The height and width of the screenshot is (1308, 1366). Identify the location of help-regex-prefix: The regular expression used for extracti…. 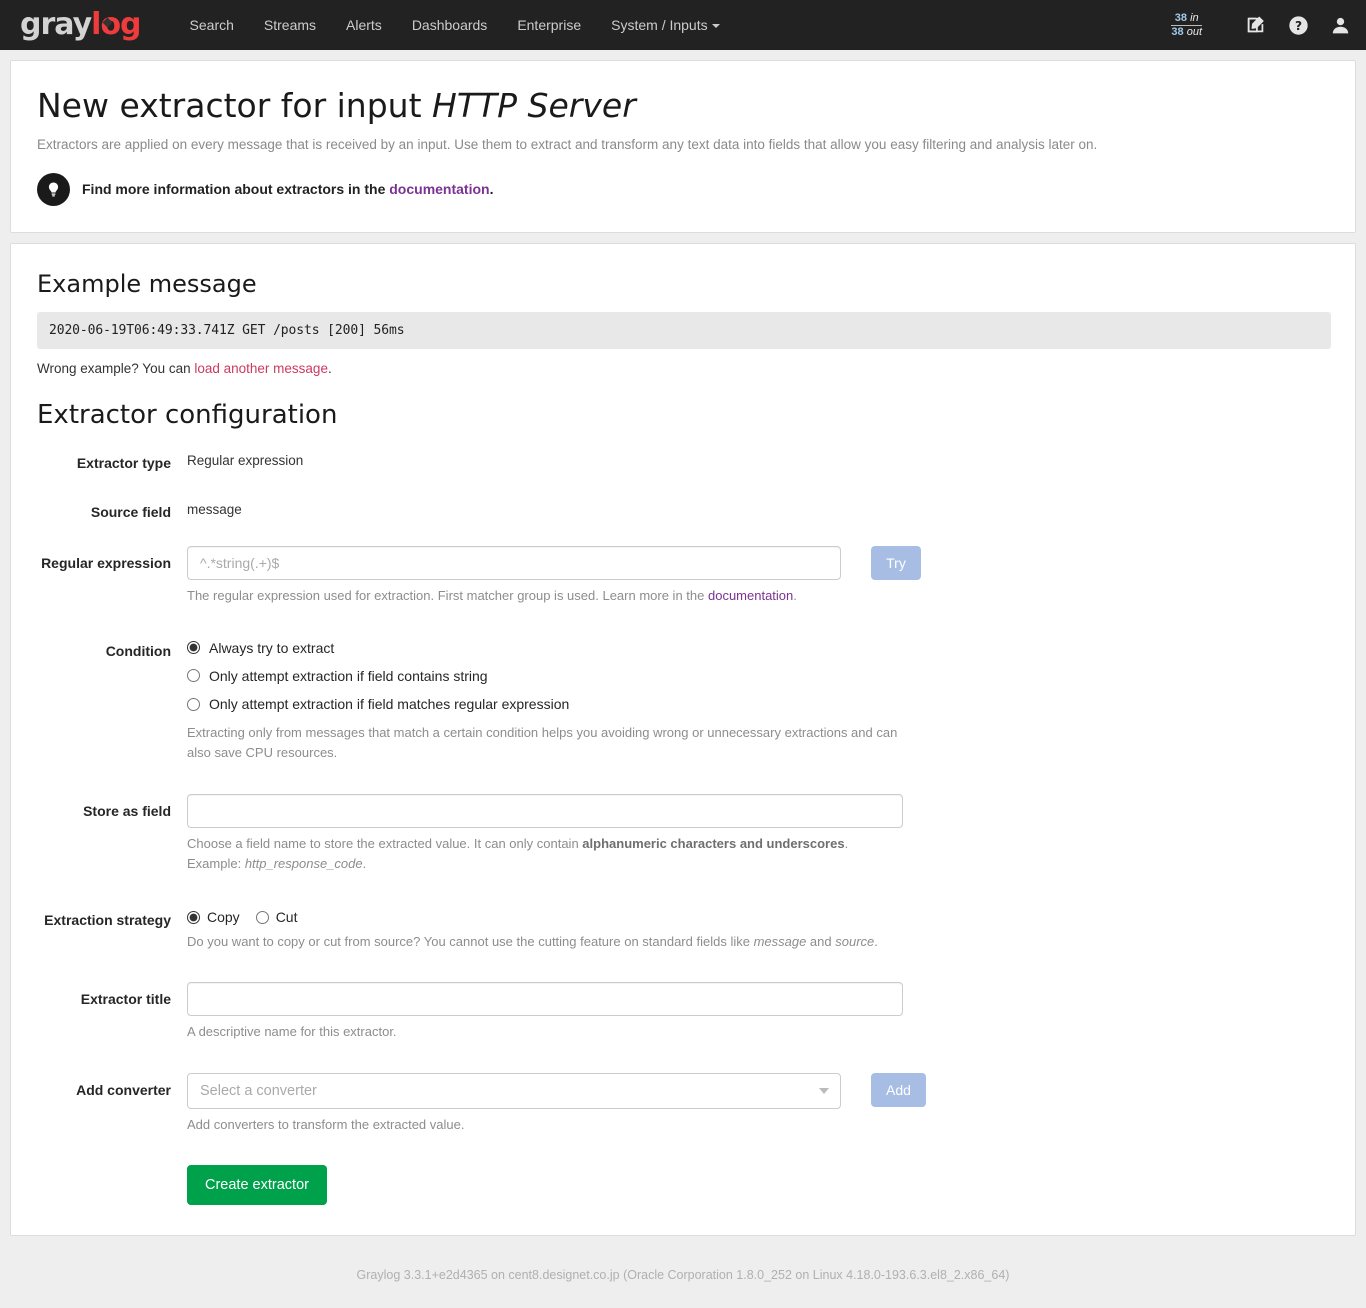
(447, 596).